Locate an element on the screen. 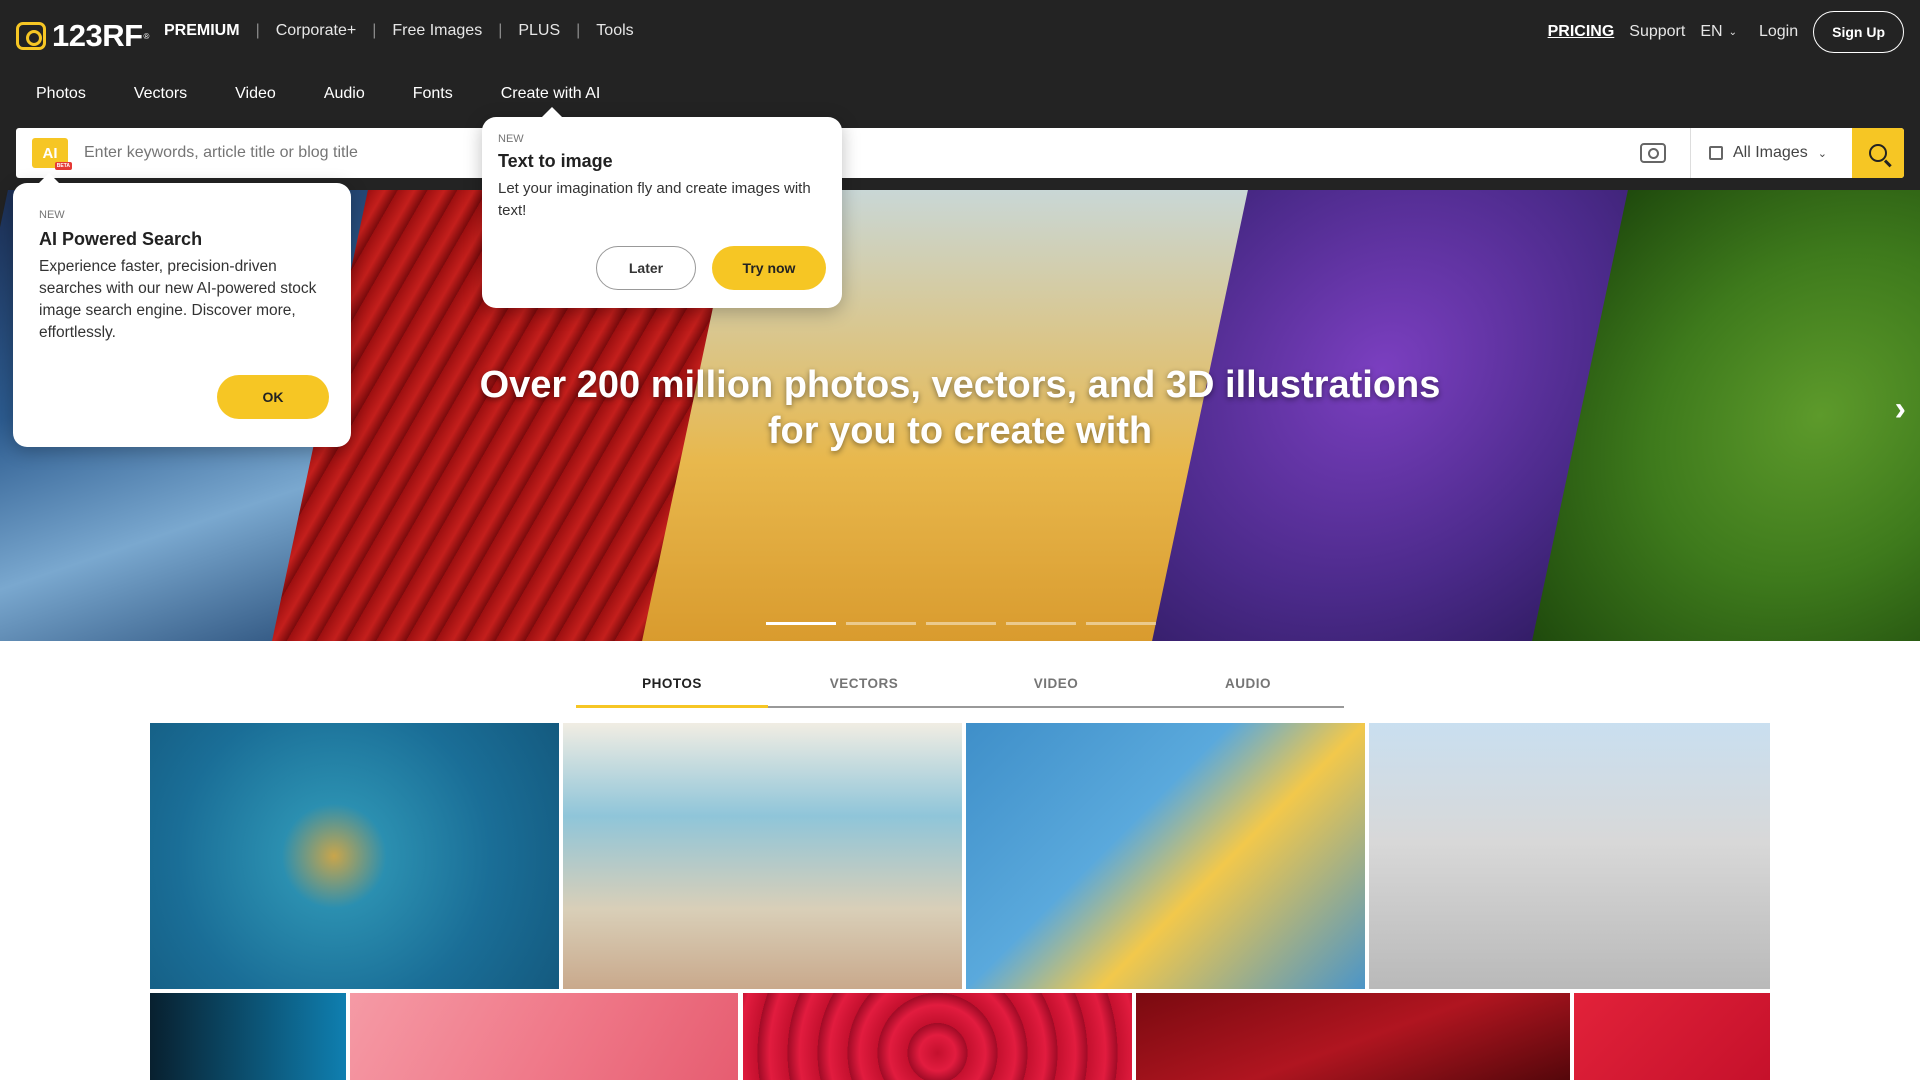 The width and height of the screenshot is (1920, 1080). media-tabs: PHOTOS VECTORS VIDEO AUDIO is located at coordinates (960, 689).